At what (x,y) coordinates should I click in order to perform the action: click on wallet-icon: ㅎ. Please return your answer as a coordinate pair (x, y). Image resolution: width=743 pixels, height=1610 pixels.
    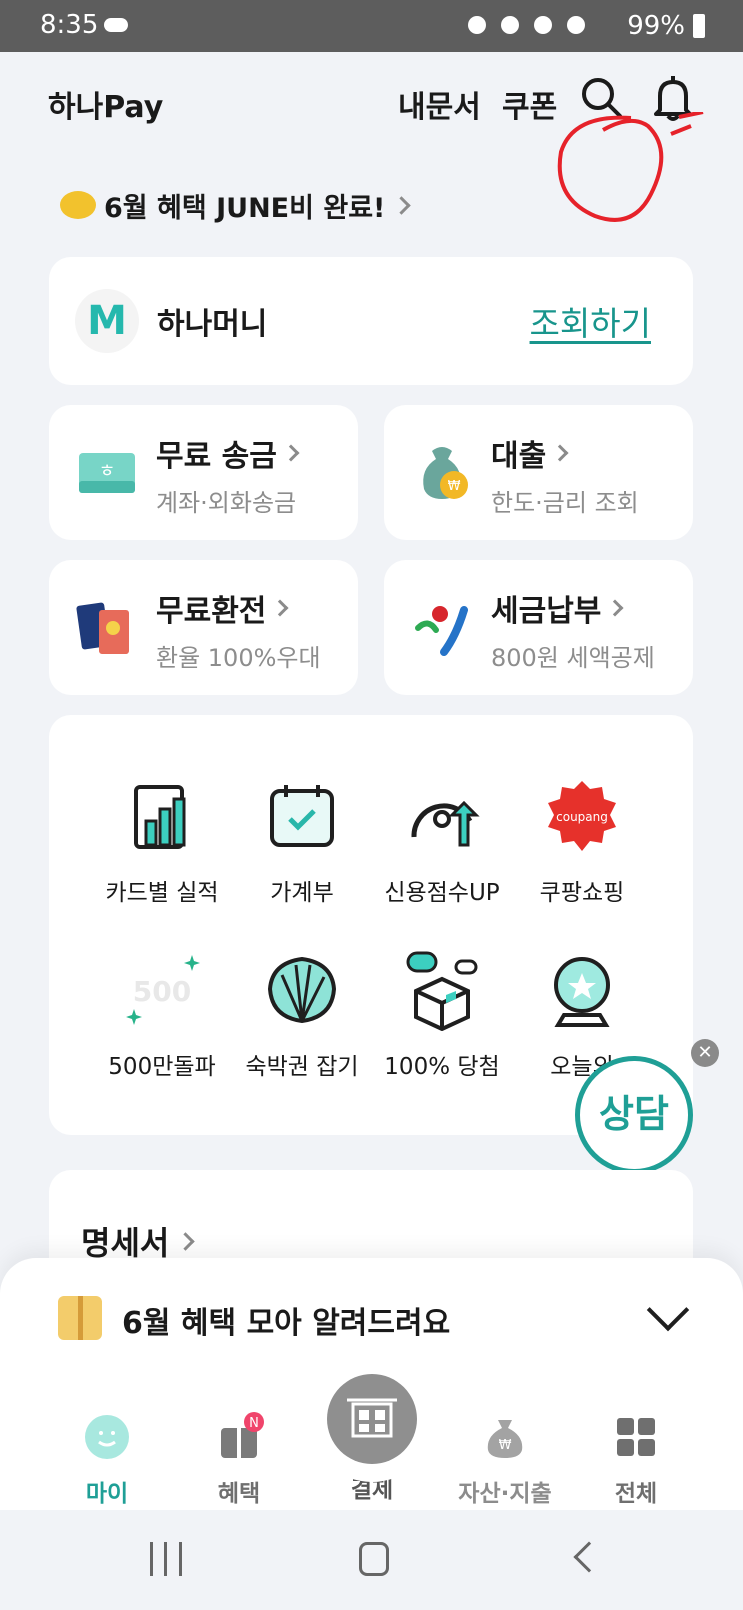
    Looking at the image, I should click on (107, 473).